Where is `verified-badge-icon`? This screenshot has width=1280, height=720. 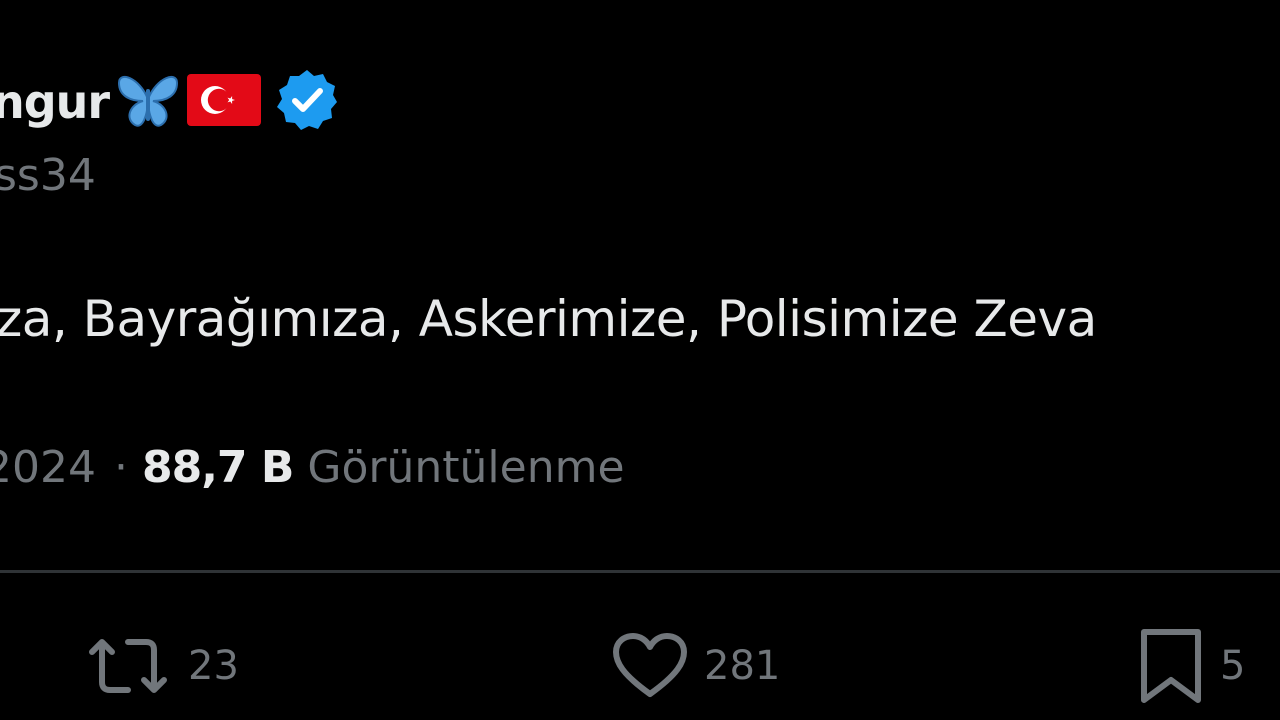 verified-badge-icon is located at coordinates (307, 102).